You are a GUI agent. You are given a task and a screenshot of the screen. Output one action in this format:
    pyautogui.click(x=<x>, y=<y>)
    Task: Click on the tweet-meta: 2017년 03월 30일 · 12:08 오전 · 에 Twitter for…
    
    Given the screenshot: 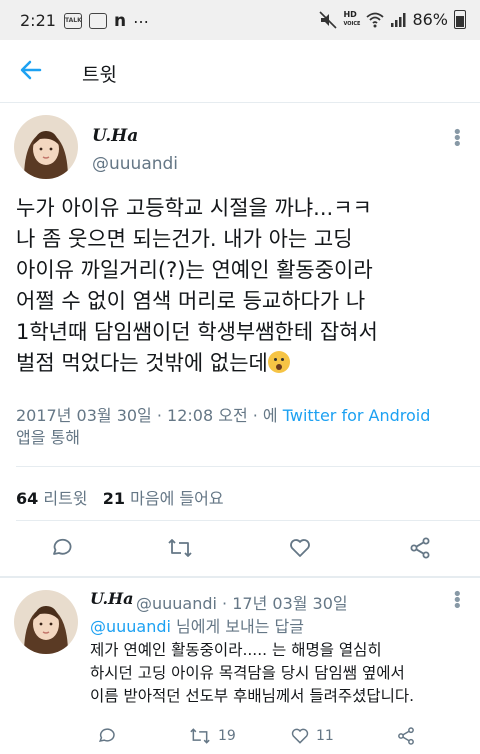 What is the action you would take?
    pyautogui.click(x=241, y=427)
    